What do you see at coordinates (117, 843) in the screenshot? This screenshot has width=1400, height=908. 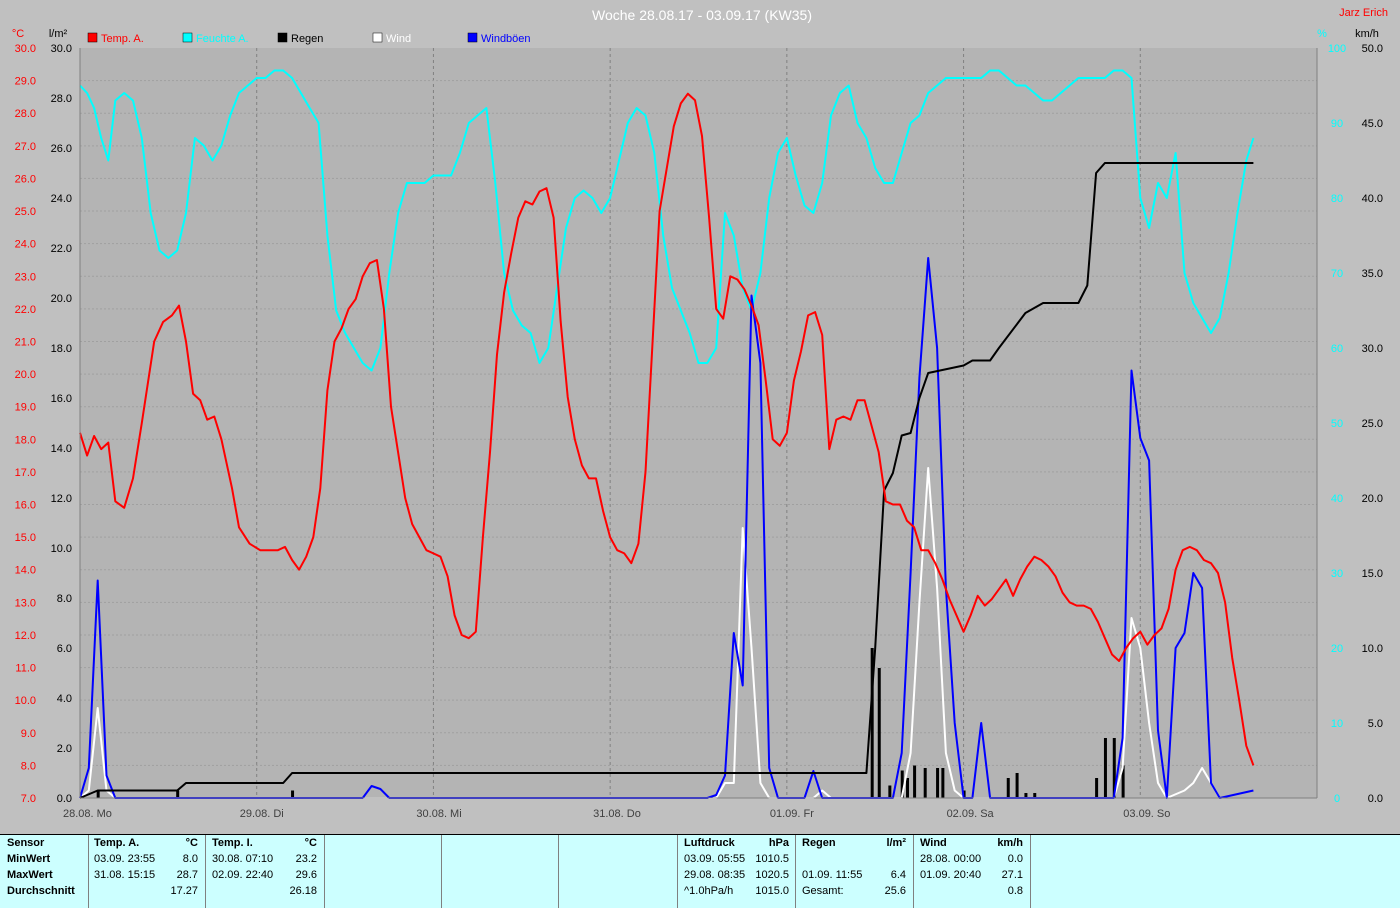 I see `temp-a-header: Temp. A.` at bounding box center [117, 843].